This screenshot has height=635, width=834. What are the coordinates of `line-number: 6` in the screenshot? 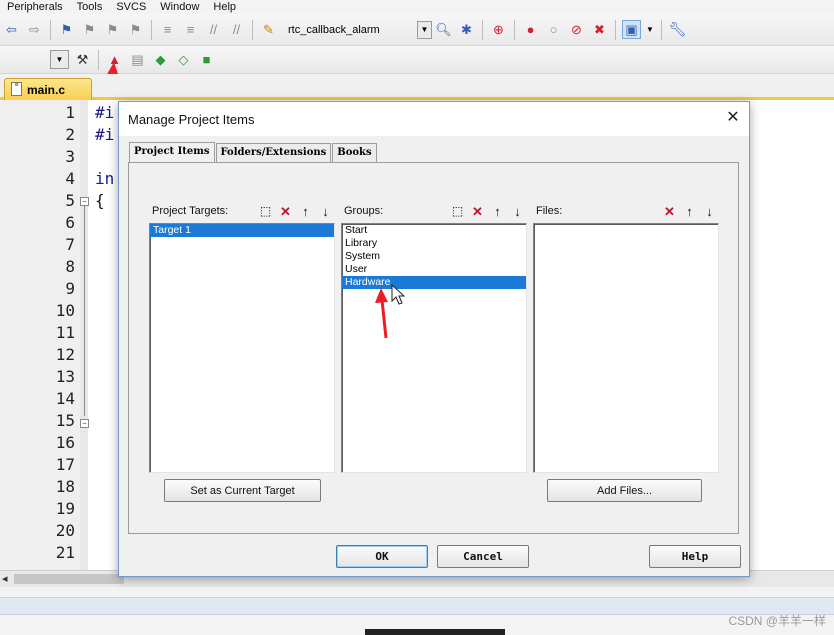 It's located at (70, 222).